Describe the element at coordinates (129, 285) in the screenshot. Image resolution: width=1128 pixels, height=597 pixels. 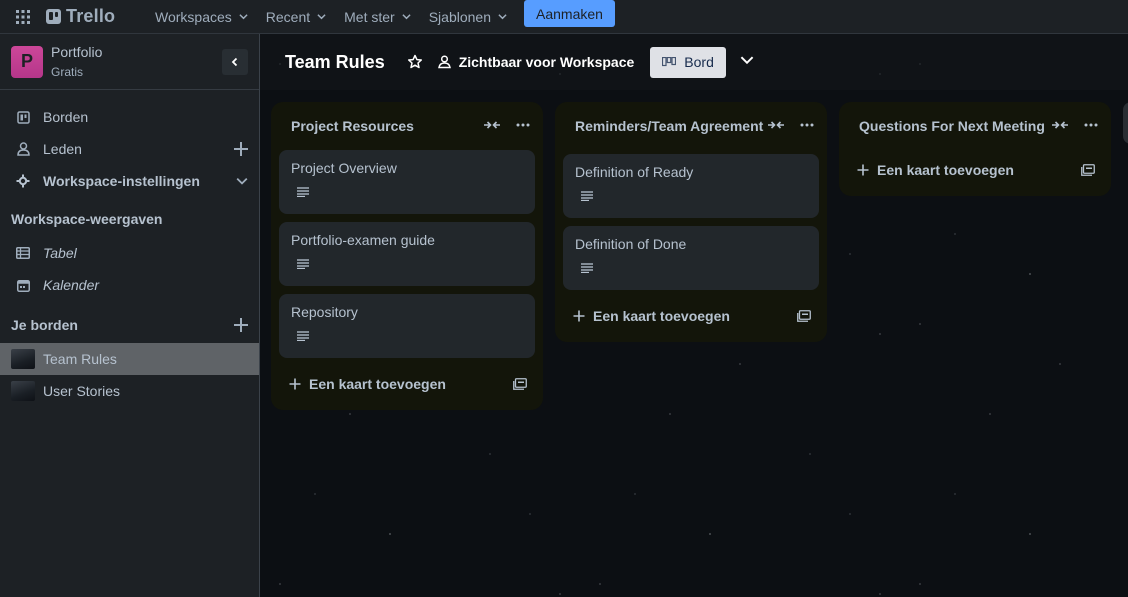
I see `sidebar-item-calendar: Kalender` at that location.